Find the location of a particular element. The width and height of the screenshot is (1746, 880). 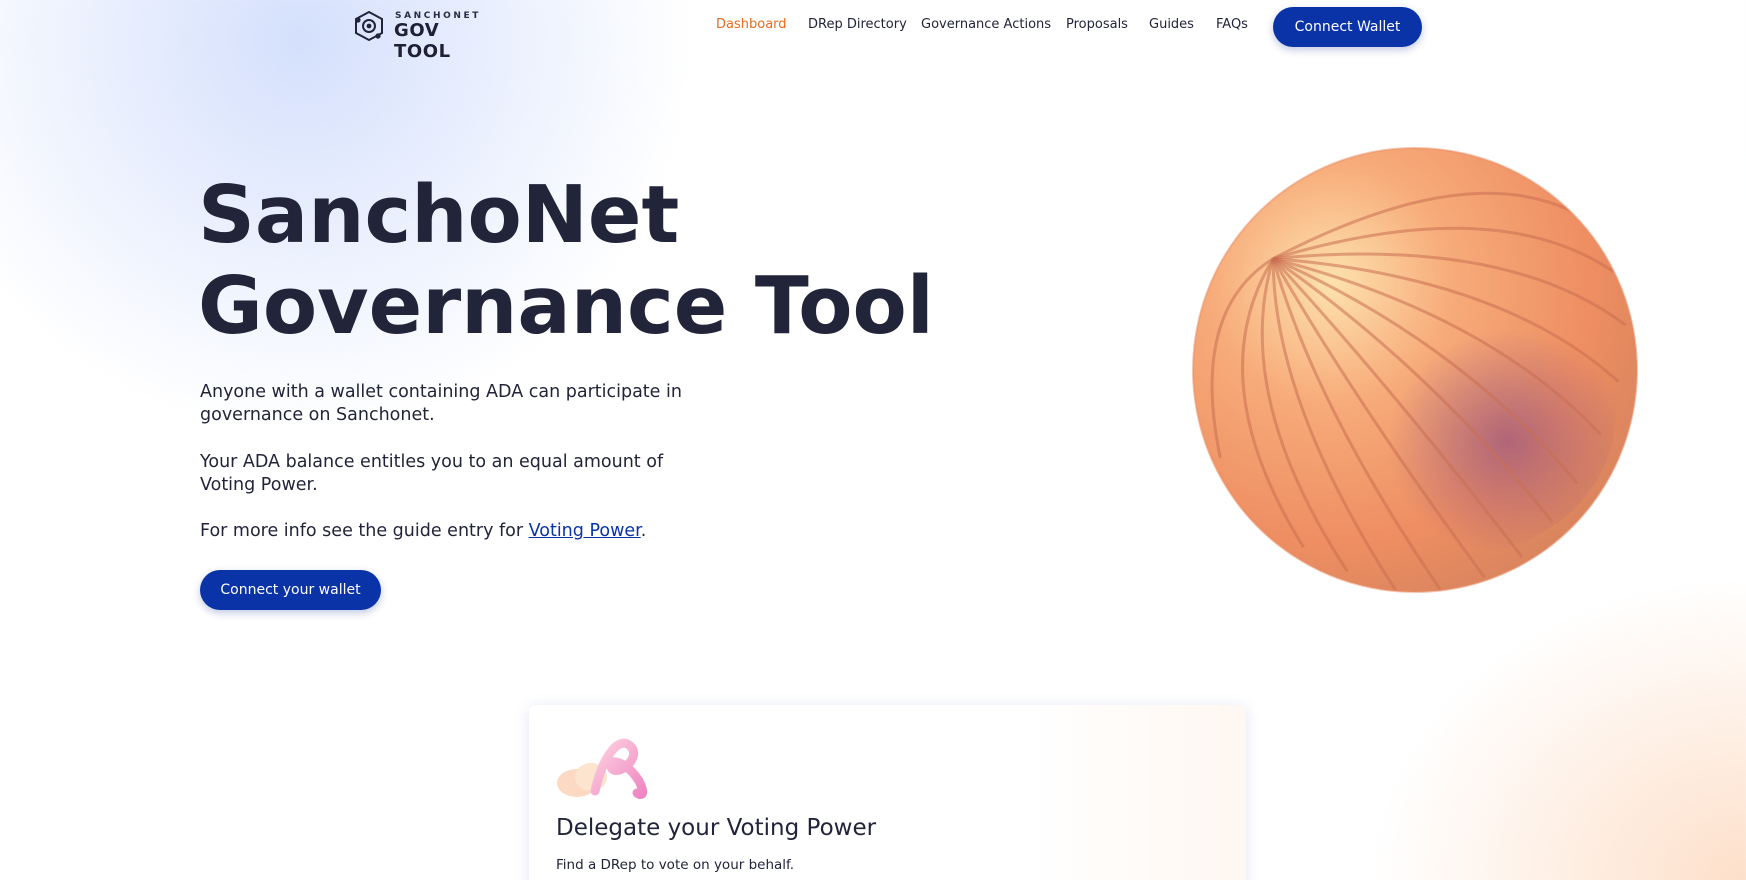

hero-paragraph-3-suffix: . is located at coordinates (643, 531).